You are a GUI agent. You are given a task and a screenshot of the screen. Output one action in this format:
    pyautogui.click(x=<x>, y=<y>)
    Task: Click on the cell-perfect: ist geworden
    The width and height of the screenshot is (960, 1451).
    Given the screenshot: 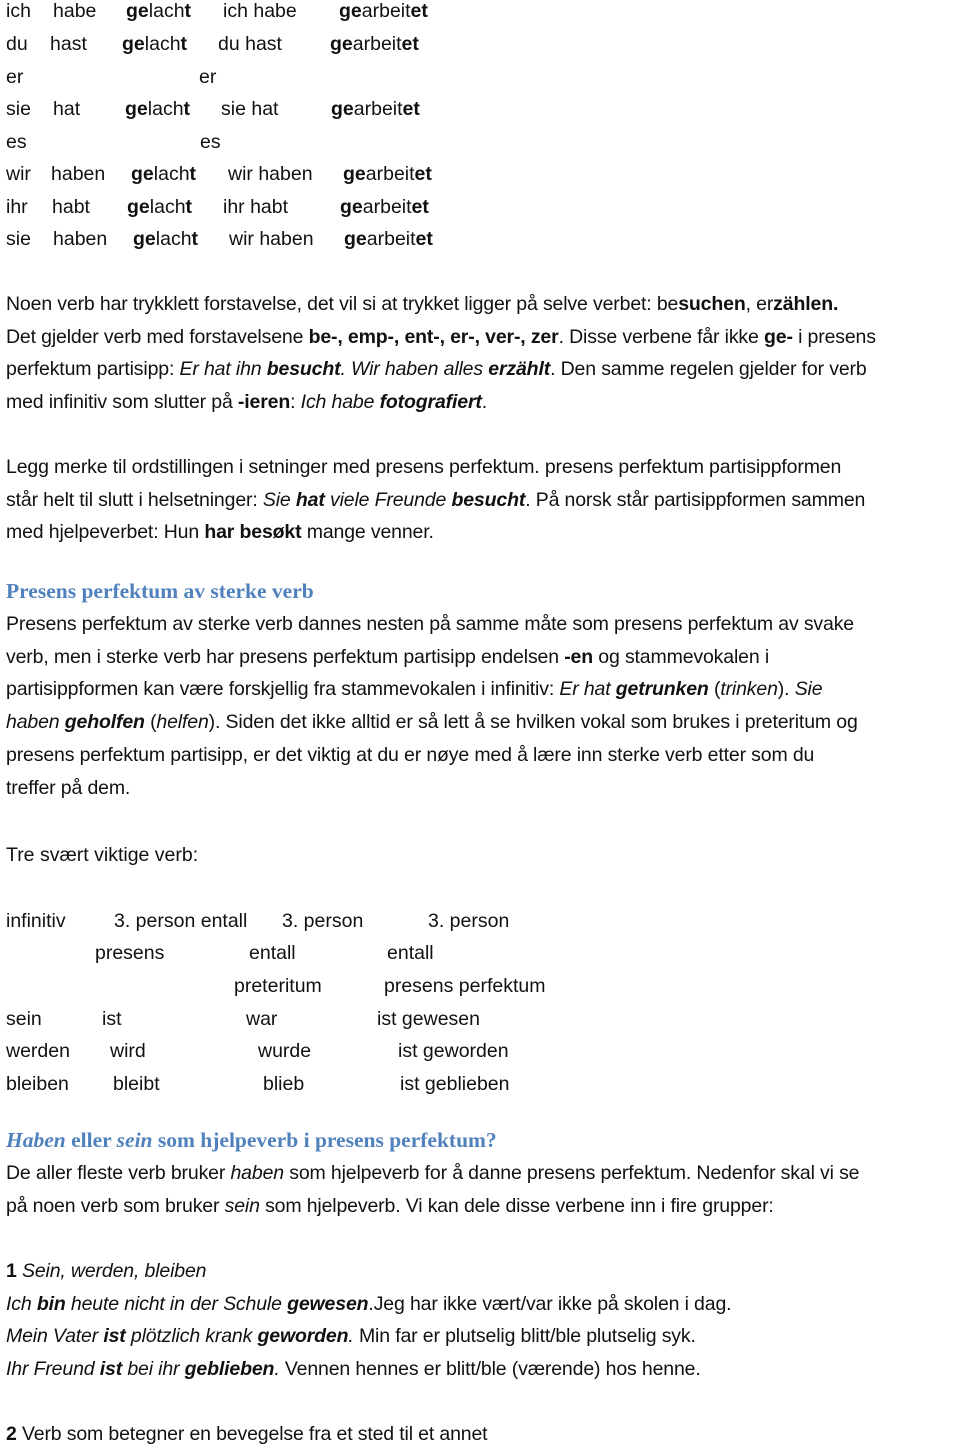 What is the action you would take?
    pyautogui.click(x=453, y=1051)
    